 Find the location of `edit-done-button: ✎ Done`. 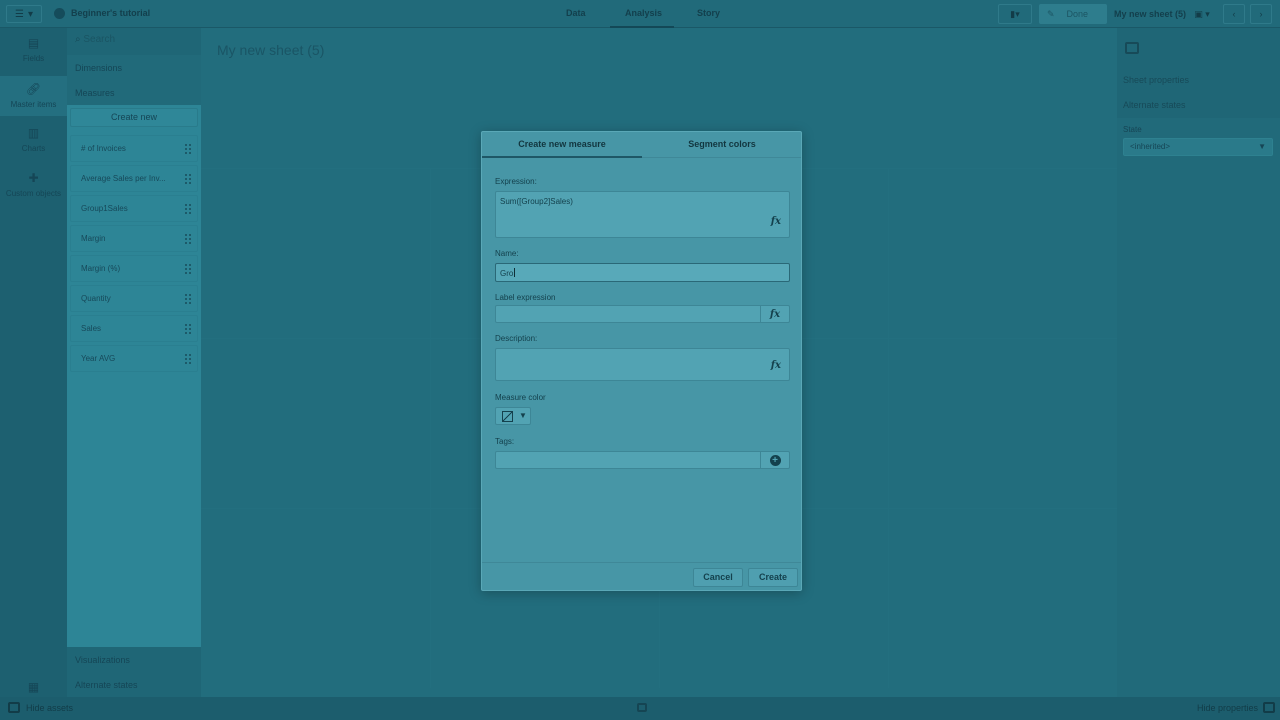

edit-done-button: ✎ Done is located at coordinates (1073, 14).